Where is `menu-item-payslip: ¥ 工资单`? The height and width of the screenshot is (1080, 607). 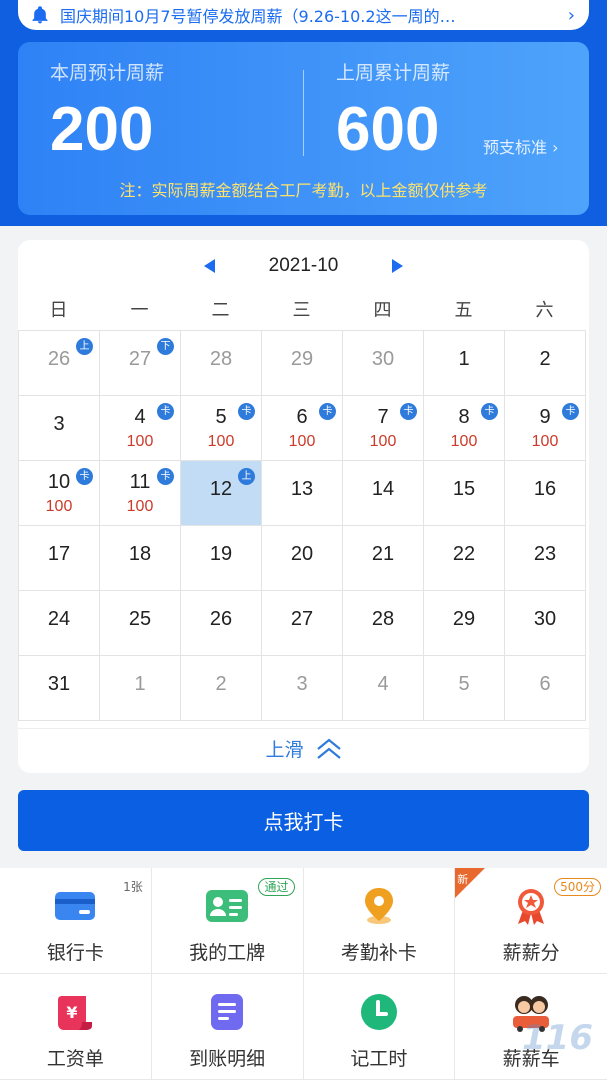
menu-item-payslip: ¥ 工资单 is located at coordinates (76, 1027).